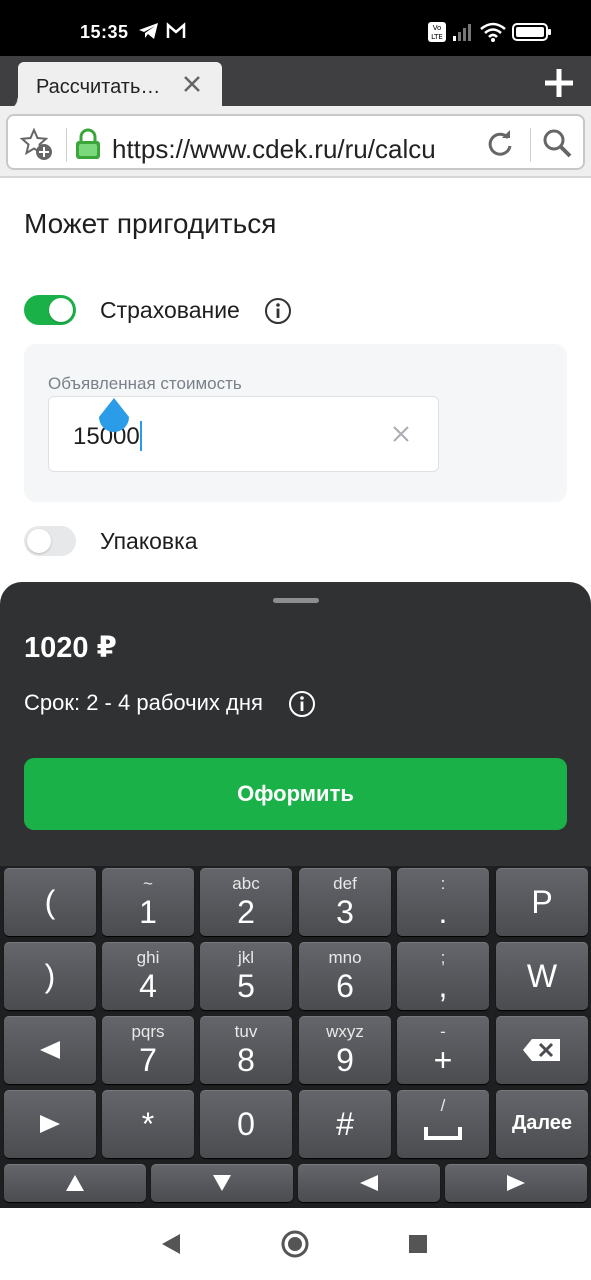 This screenshot has height=1280, width=591. I want to click on section-title: Может пригодиться, so click(150, 223).